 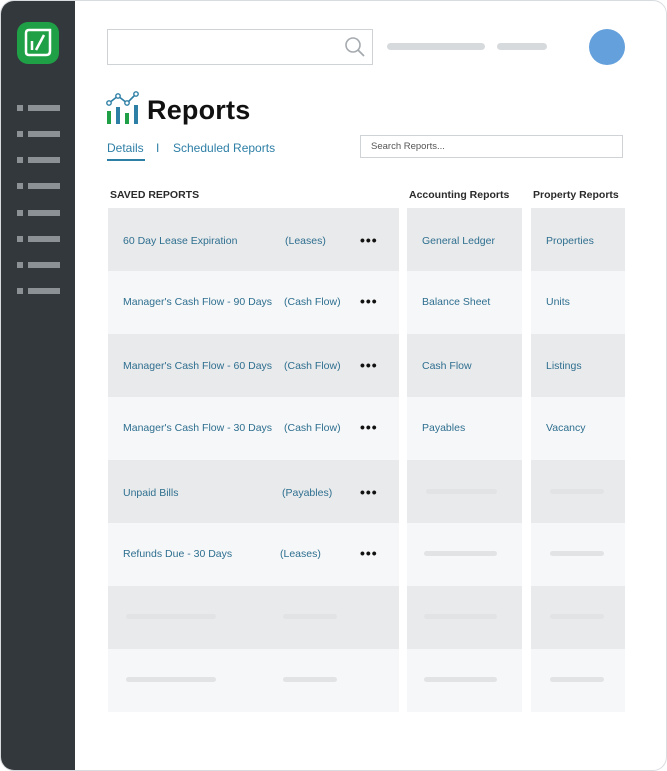 What do you see at coordinates (558, 302) in the screenshot?
I see `property-report-link: Units` at bounding box center [558, 302].